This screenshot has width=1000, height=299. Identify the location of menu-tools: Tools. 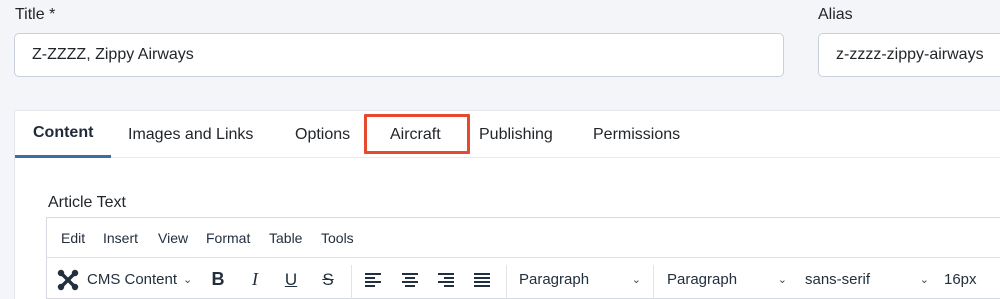
(337, 238).